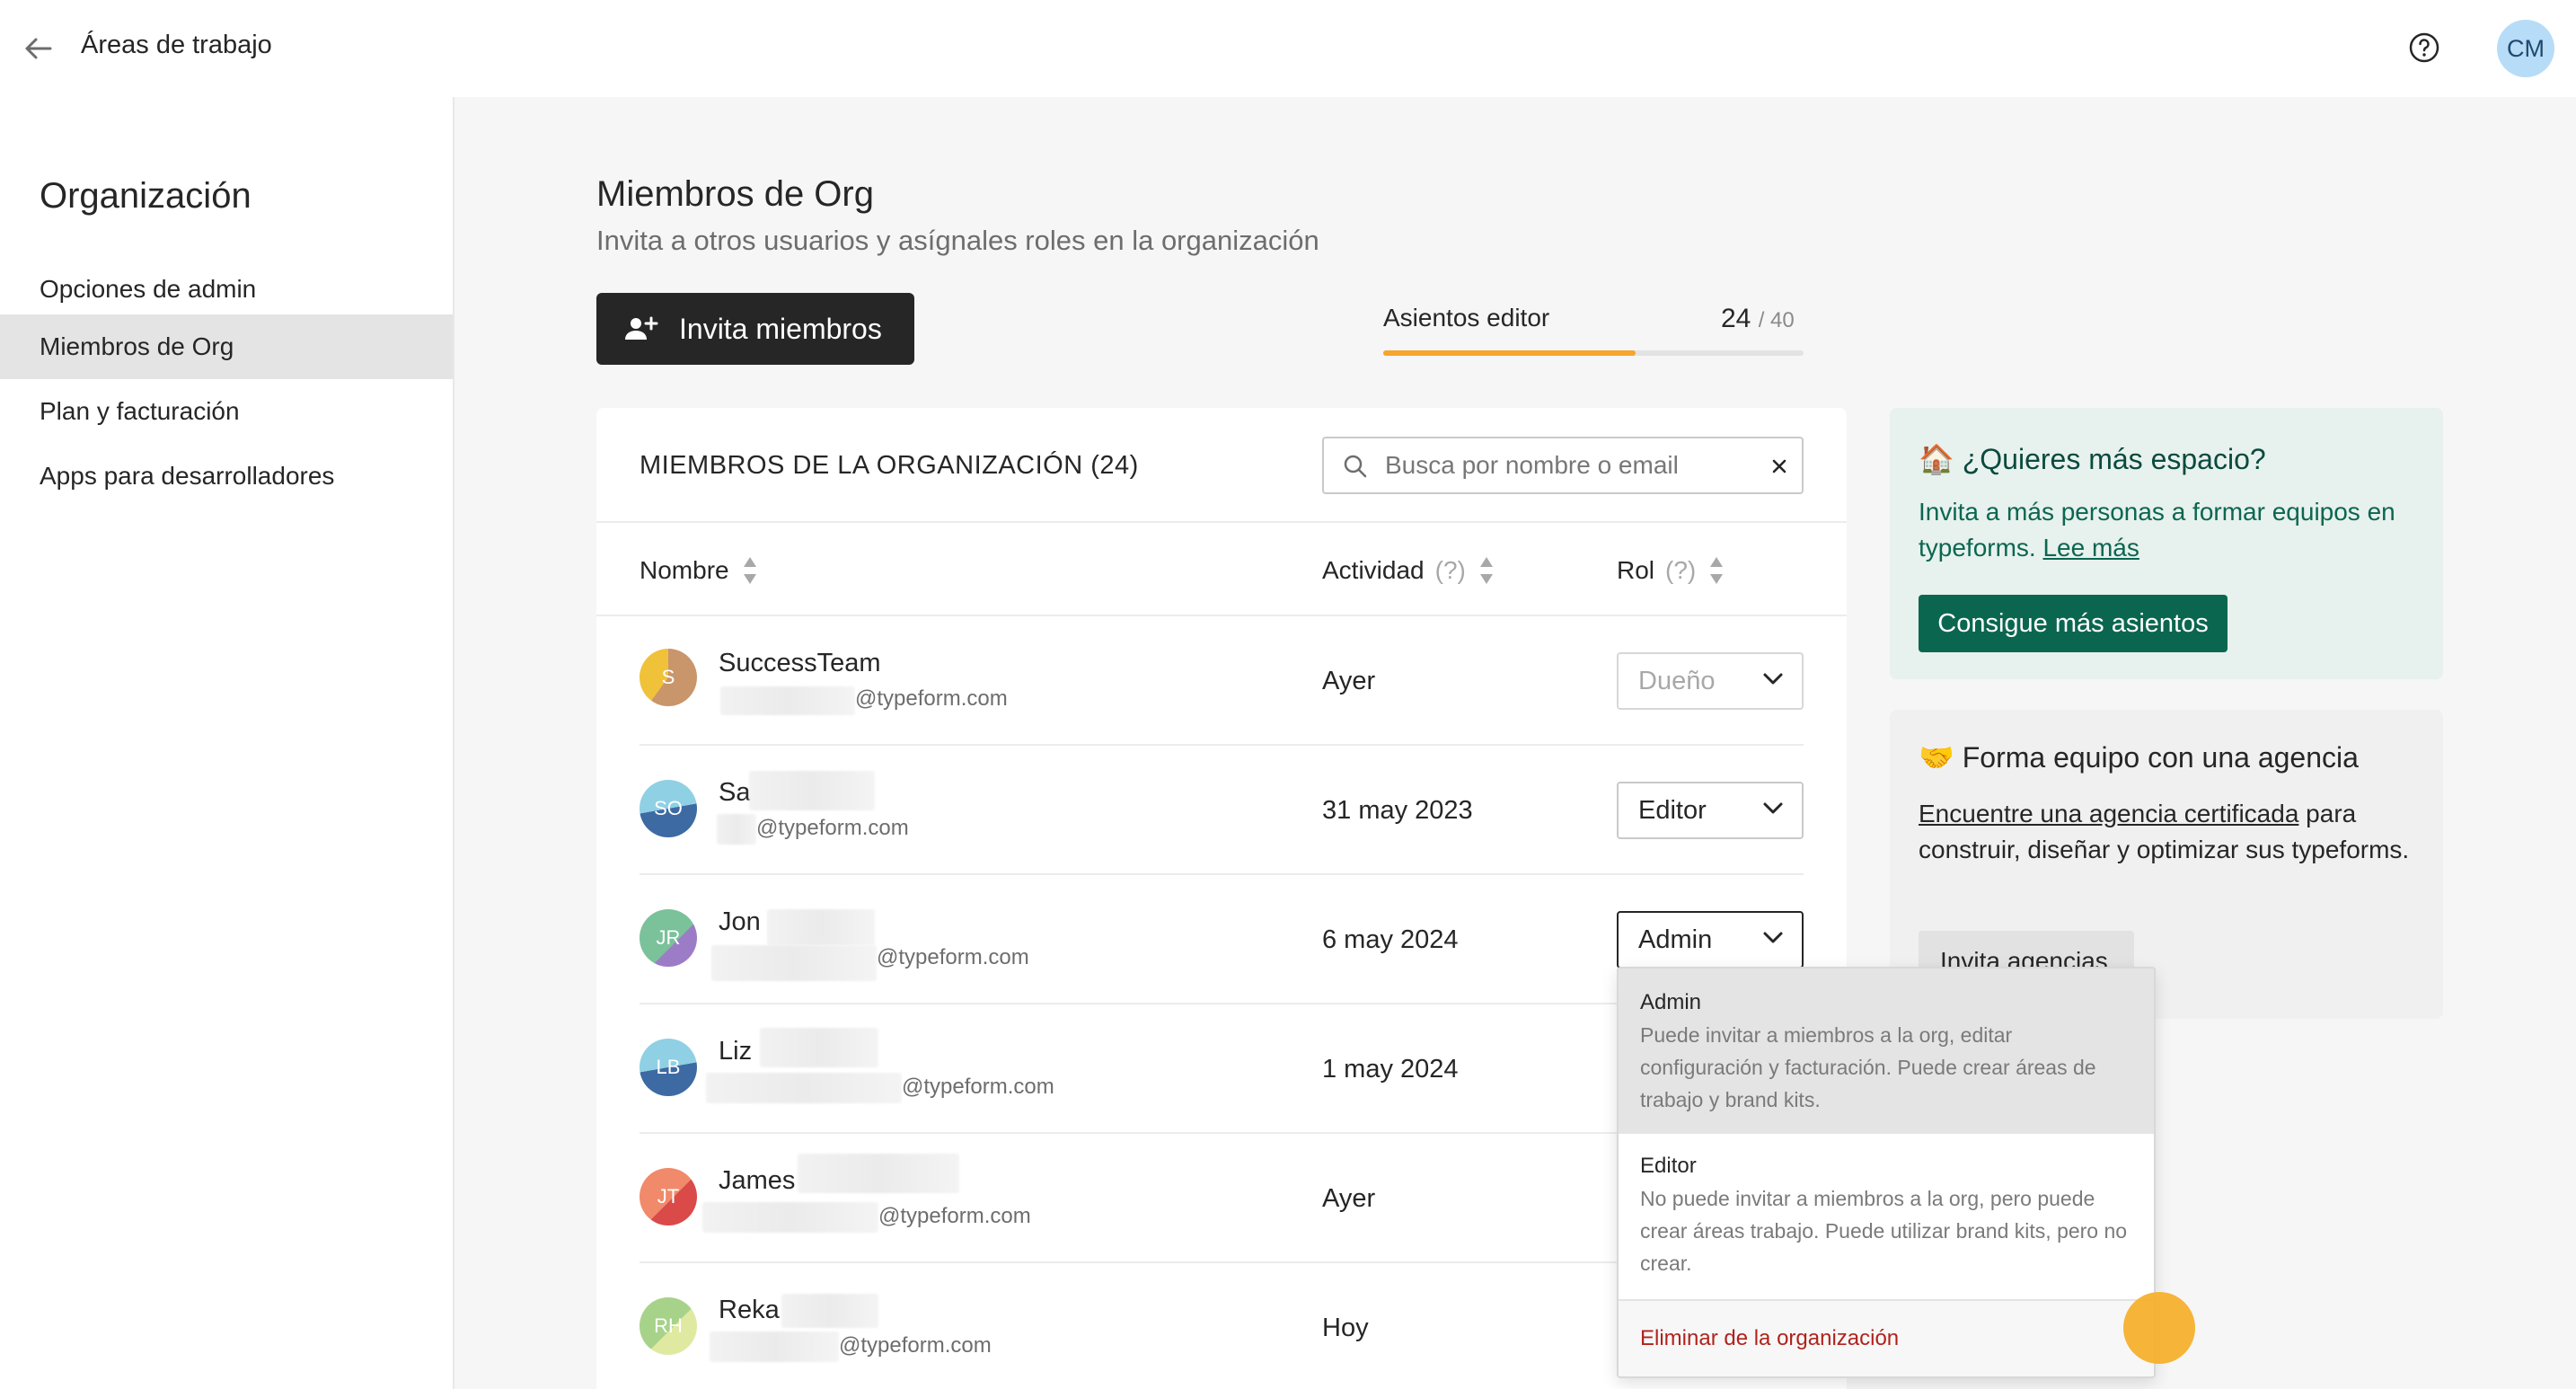 The image size is (2576, 1389). I want to click on seats-total: / 40, so click(1776, 320).